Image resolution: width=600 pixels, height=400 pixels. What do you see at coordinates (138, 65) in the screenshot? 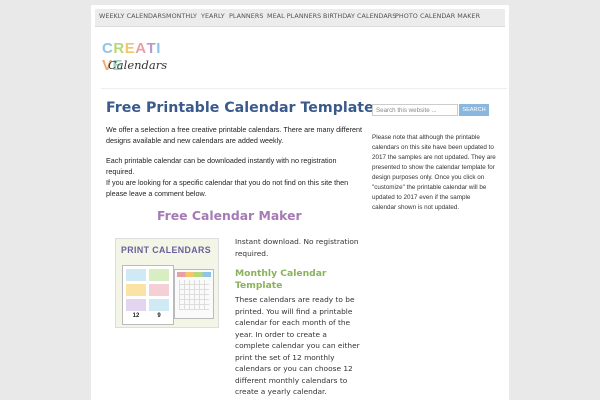
I see `logo-calendars: Calendars` at bounding box center [138, 65].